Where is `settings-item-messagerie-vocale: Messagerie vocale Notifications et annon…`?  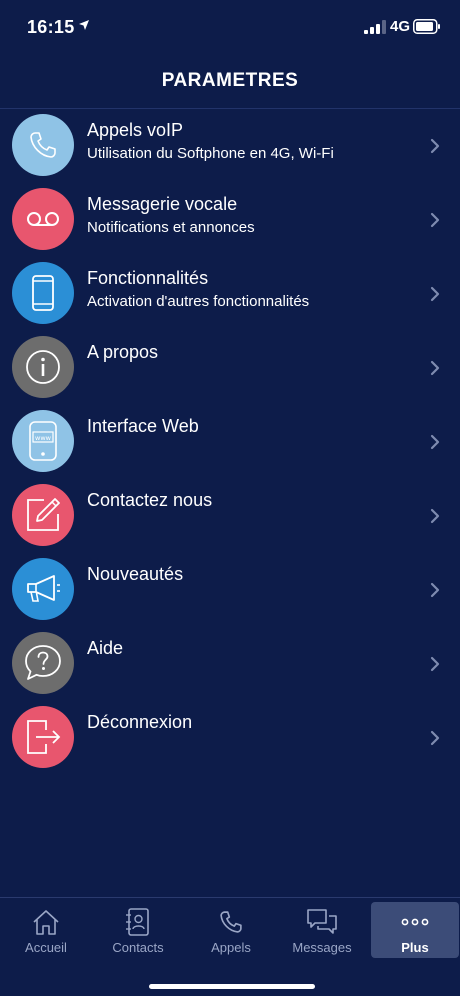 settings-item-messagerie-vocale: Messagerie vocale Notifications et annon… is located at coordinates (230, 221).